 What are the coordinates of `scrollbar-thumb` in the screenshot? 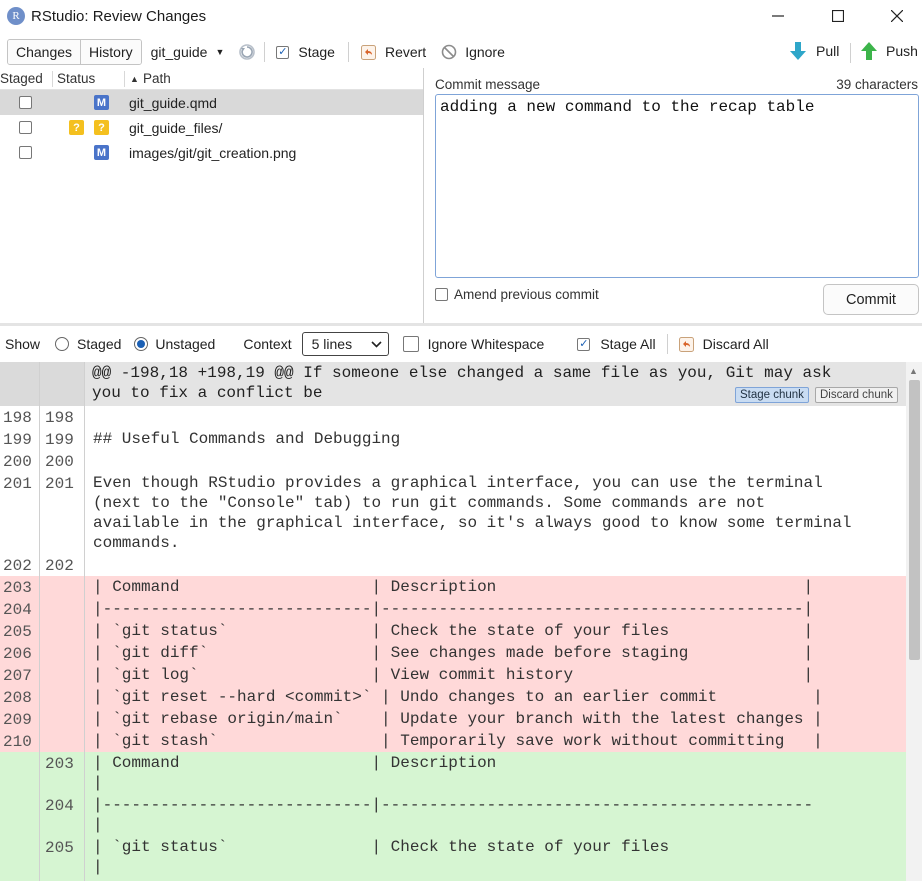 It's located at (914, 520).